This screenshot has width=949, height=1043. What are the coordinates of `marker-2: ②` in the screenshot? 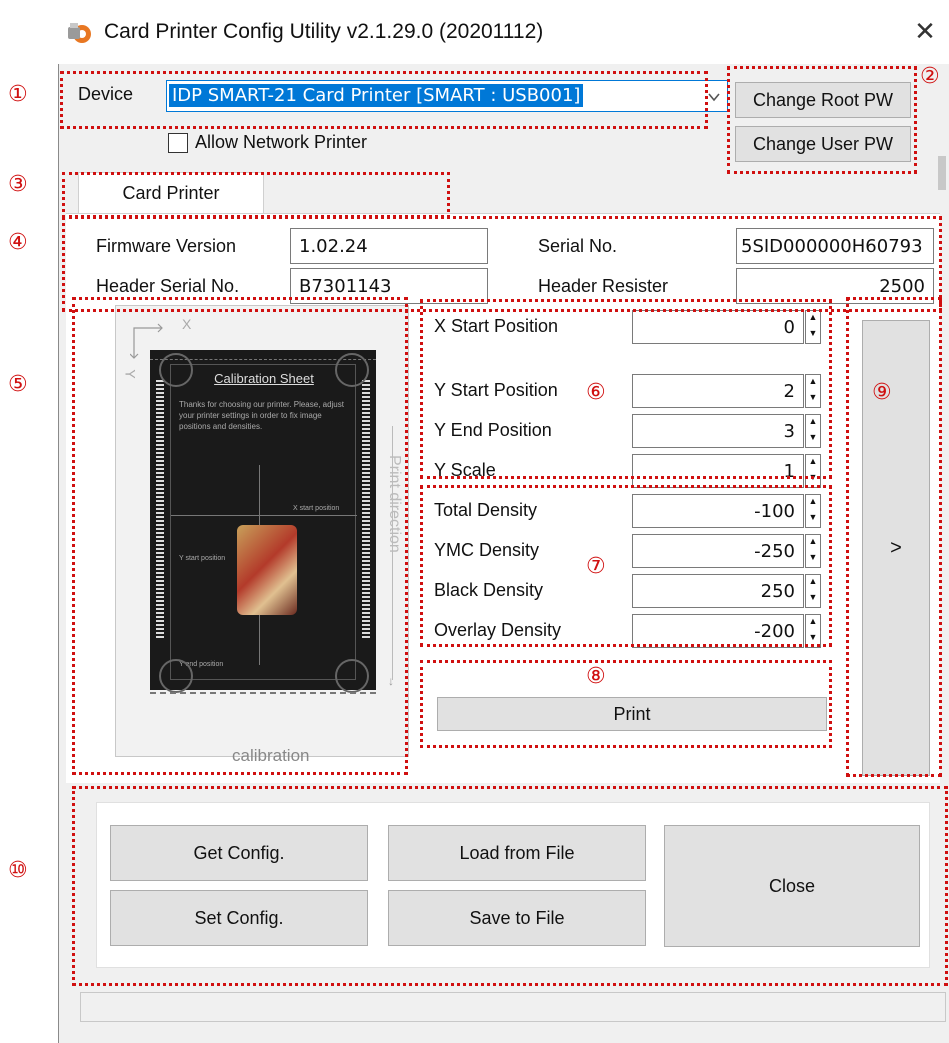 It's located at (930, 76).